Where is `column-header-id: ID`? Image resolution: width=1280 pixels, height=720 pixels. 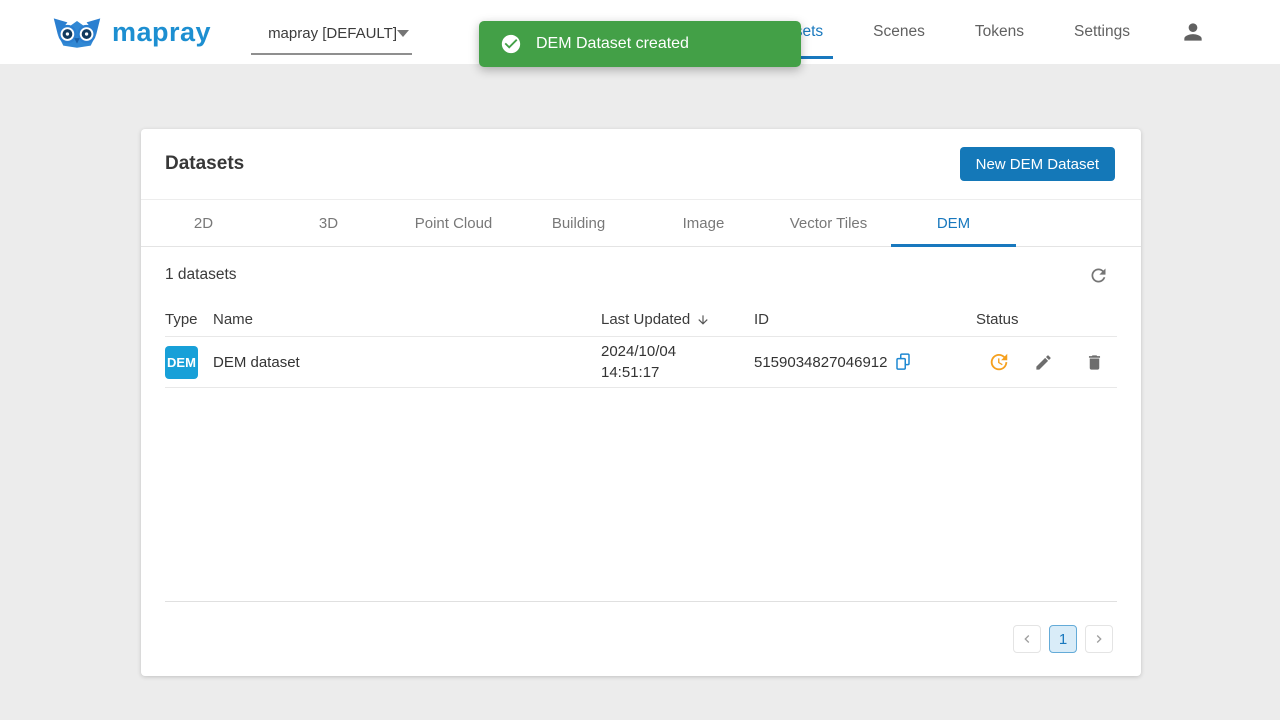
column-header-id: ID is located at coordinates (761, 319).